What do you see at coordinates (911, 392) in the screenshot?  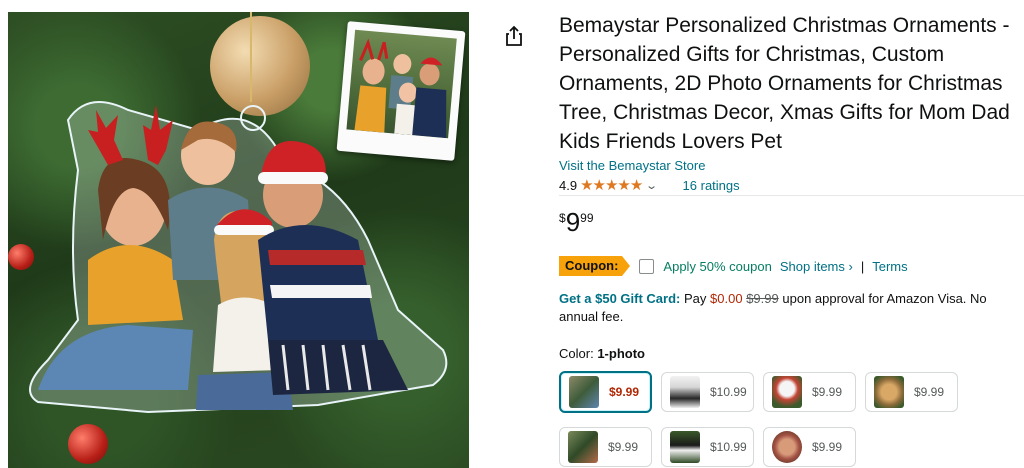 I see `variant-swatch-4: $9.99` at bounding box center [911, 392].